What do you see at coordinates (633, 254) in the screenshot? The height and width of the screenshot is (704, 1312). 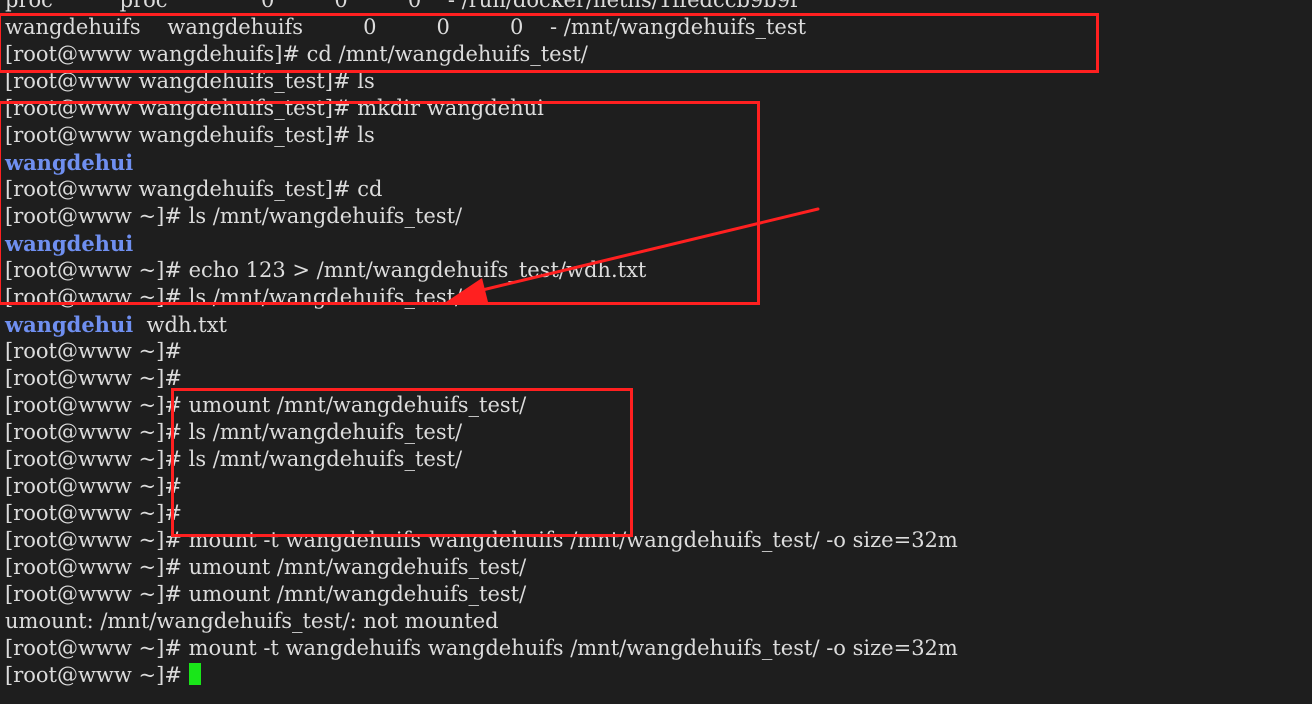 I see `annotation-arrow` at bounding box center [633, 254].